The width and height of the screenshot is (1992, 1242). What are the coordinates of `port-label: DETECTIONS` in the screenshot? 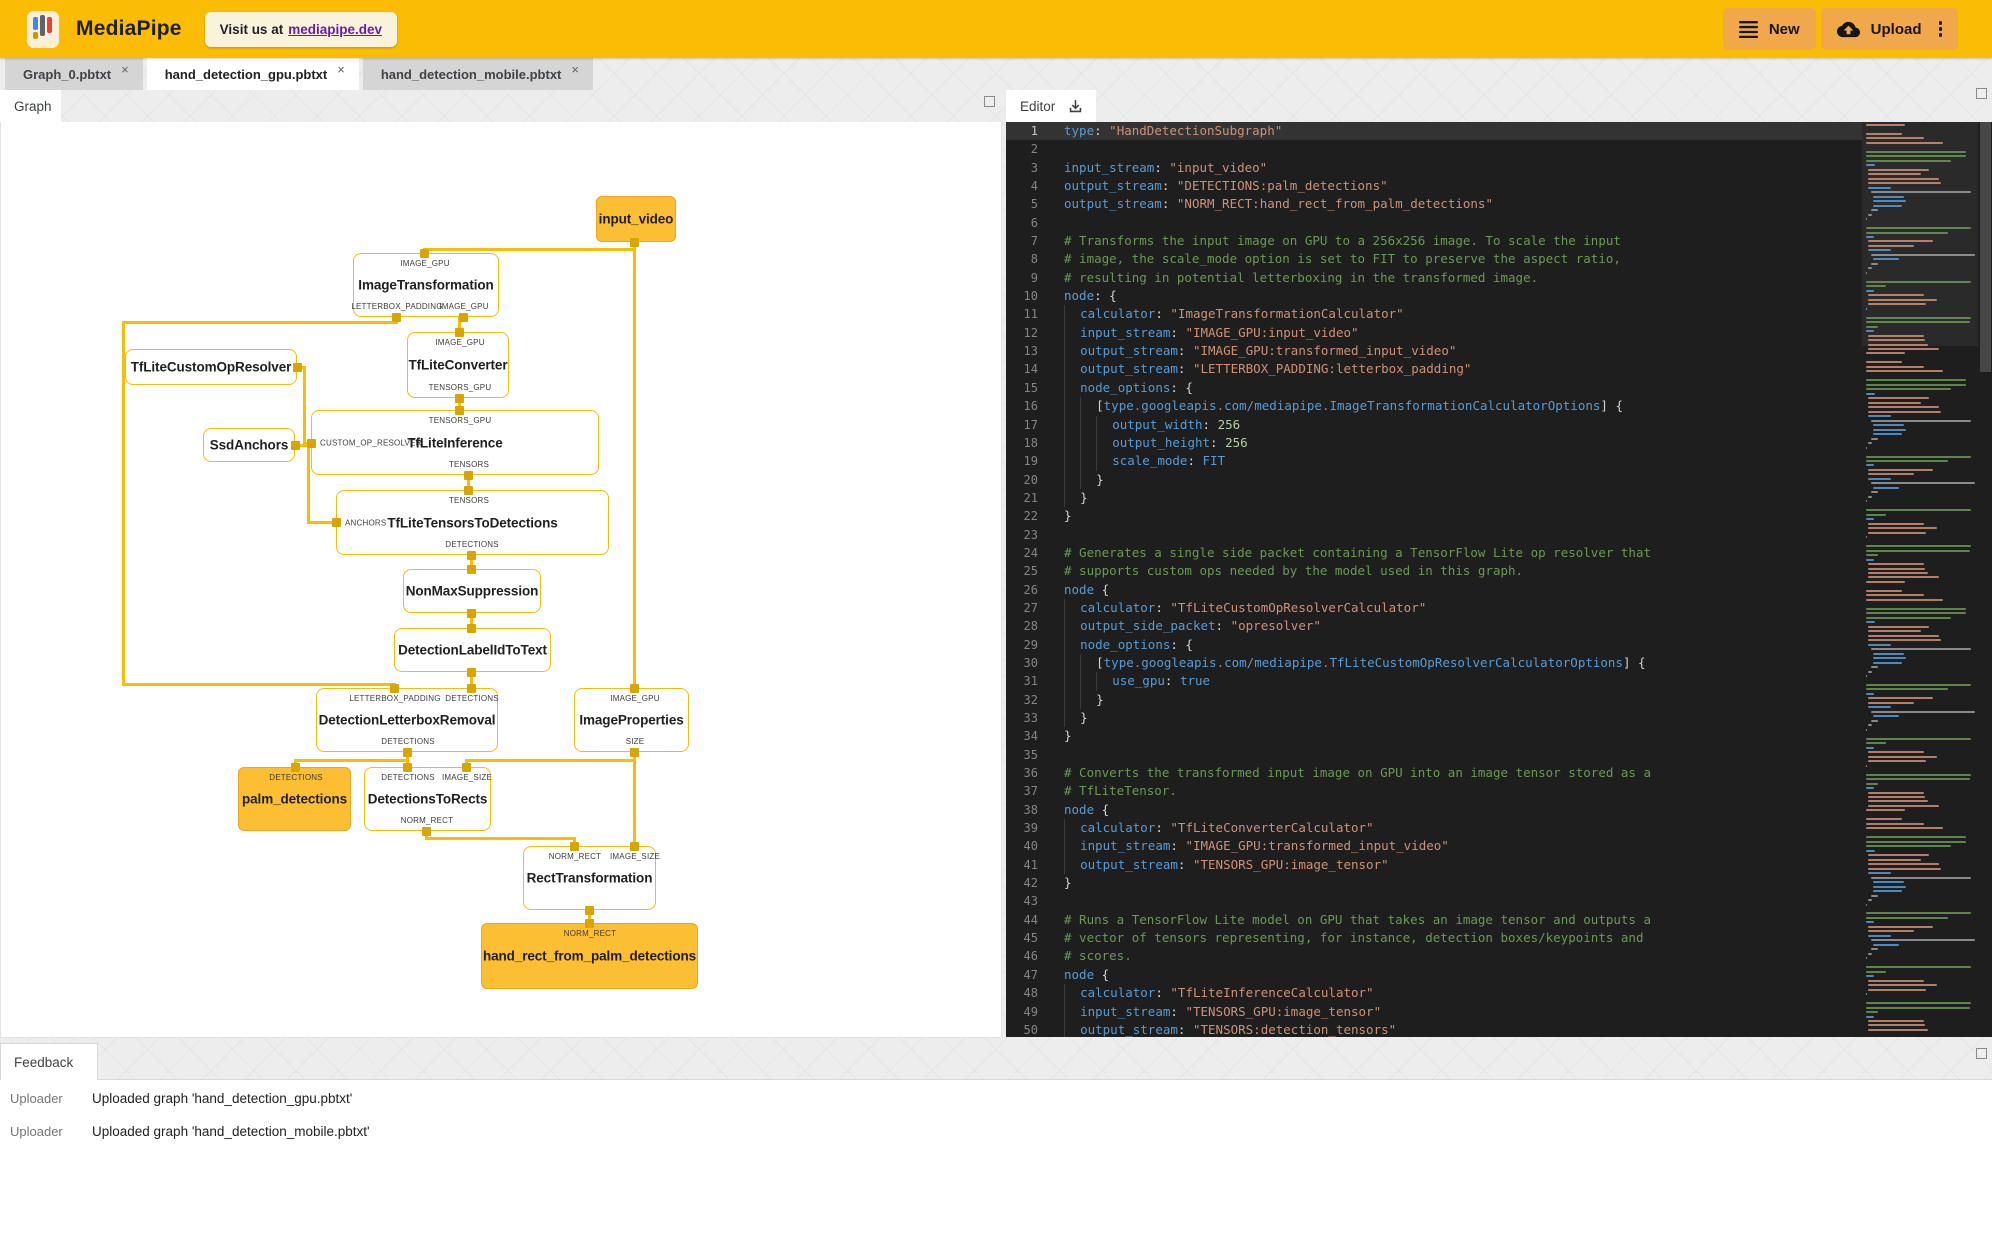 It's located at (408, 741).